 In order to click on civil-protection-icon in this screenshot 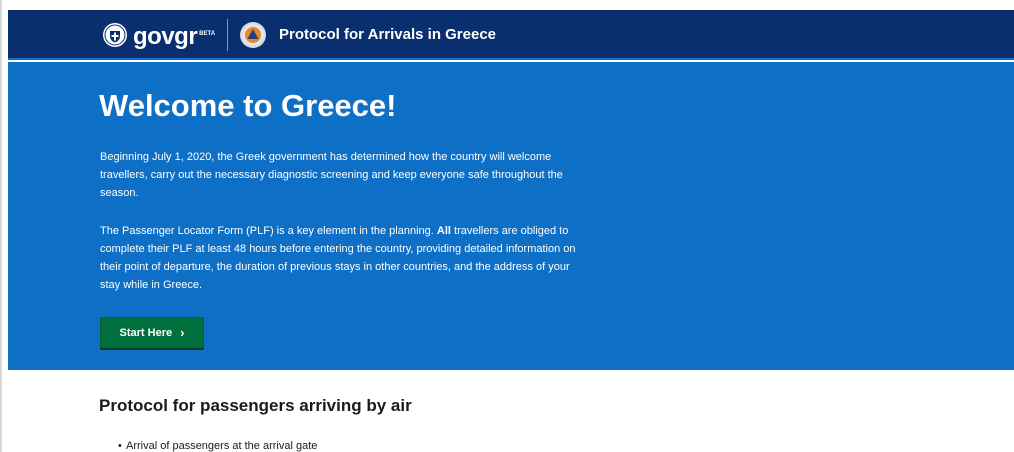, I will do `click(253, 35)`.